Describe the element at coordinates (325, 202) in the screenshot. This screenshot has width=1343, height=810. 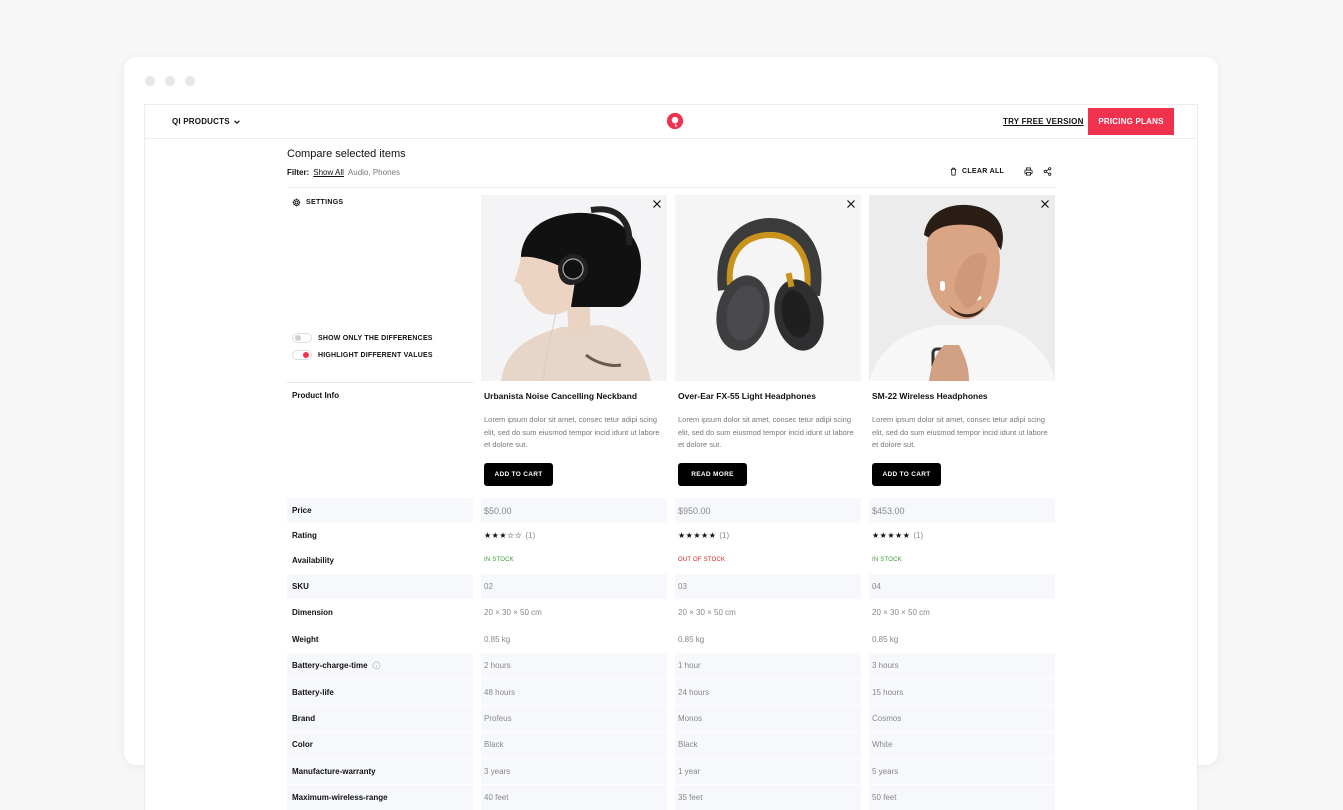
I see `settings-label: SETTINGS` at that location.